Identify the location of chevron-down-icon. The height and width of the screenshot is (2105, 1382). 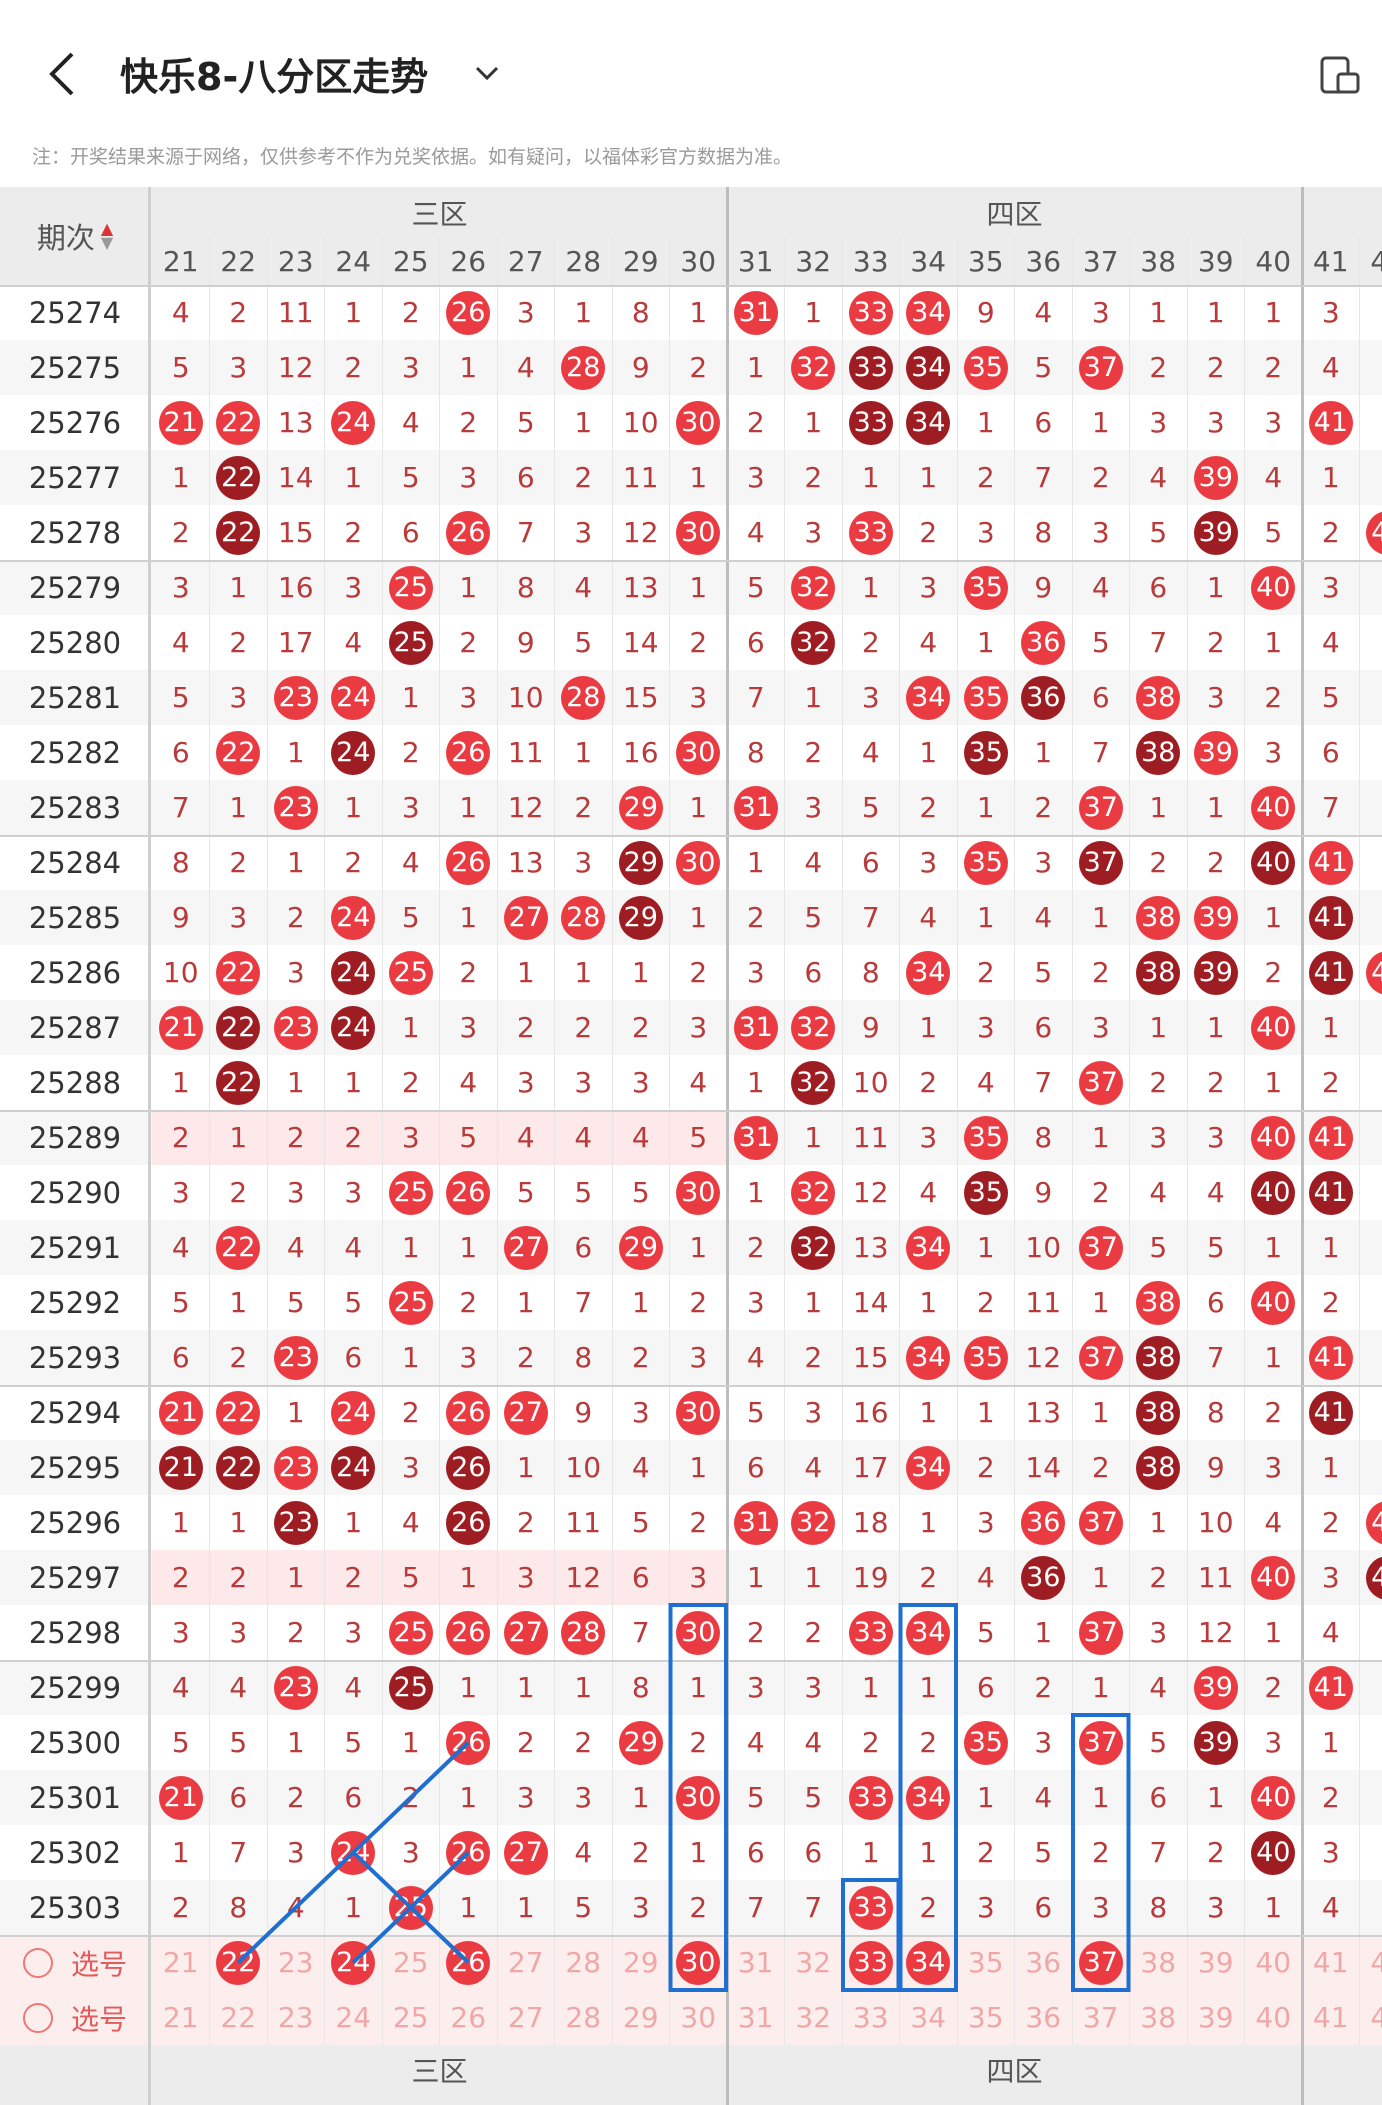
(487, 73).